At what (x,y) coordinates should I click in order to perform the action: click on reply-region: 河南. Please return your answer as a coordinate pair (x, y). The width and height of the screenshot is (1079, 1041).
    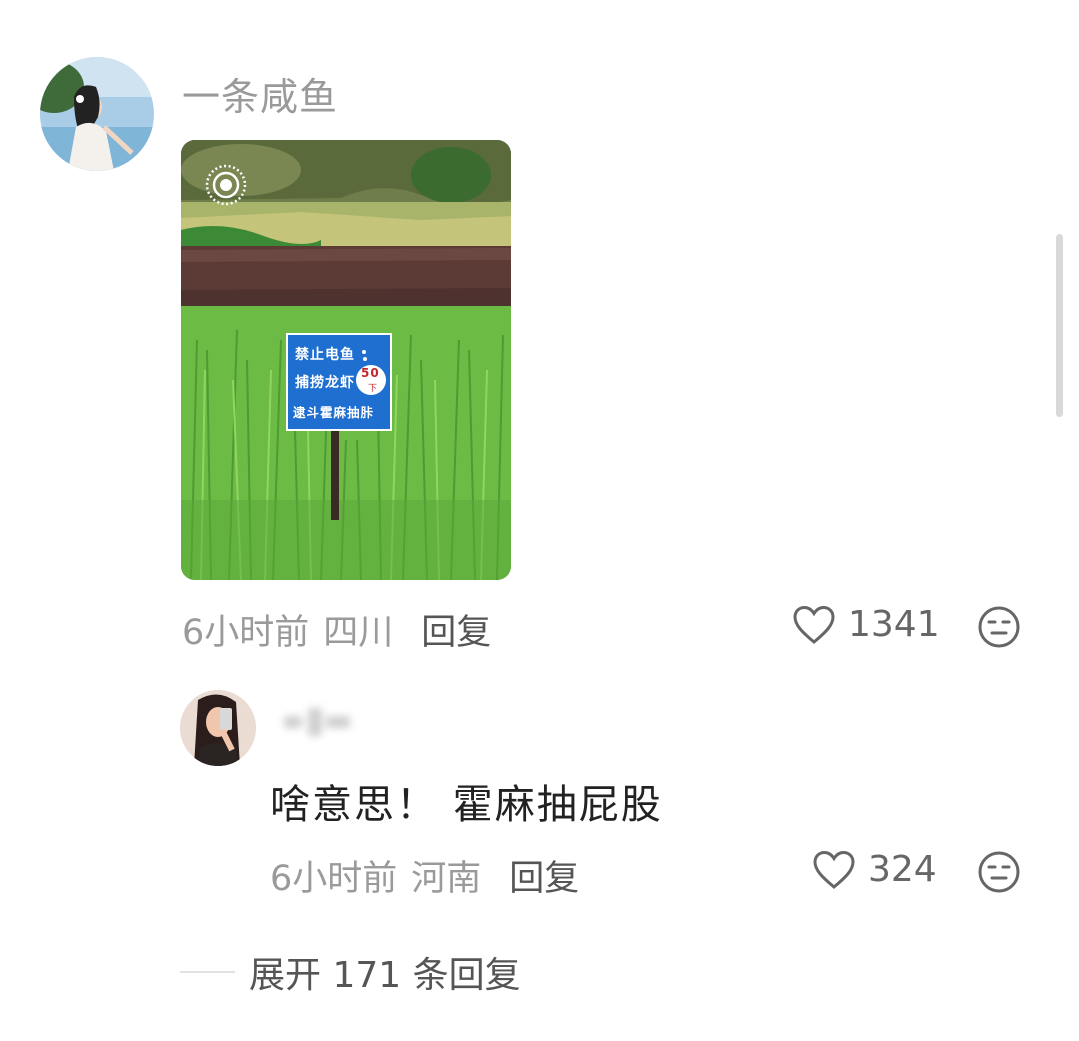
    Looking at the image, I should click on (446, 879).